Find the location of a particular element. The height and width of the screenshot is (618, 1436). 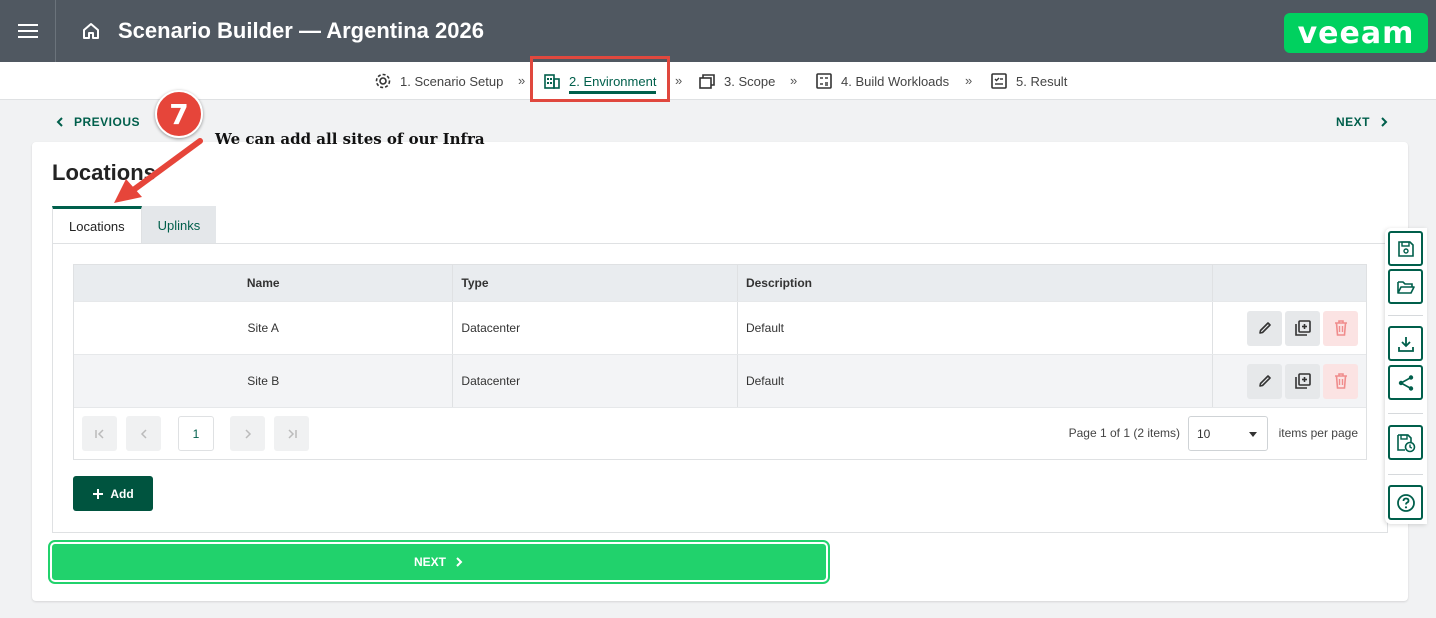

logo-text: veeam is located at coordinates (1356, 33).